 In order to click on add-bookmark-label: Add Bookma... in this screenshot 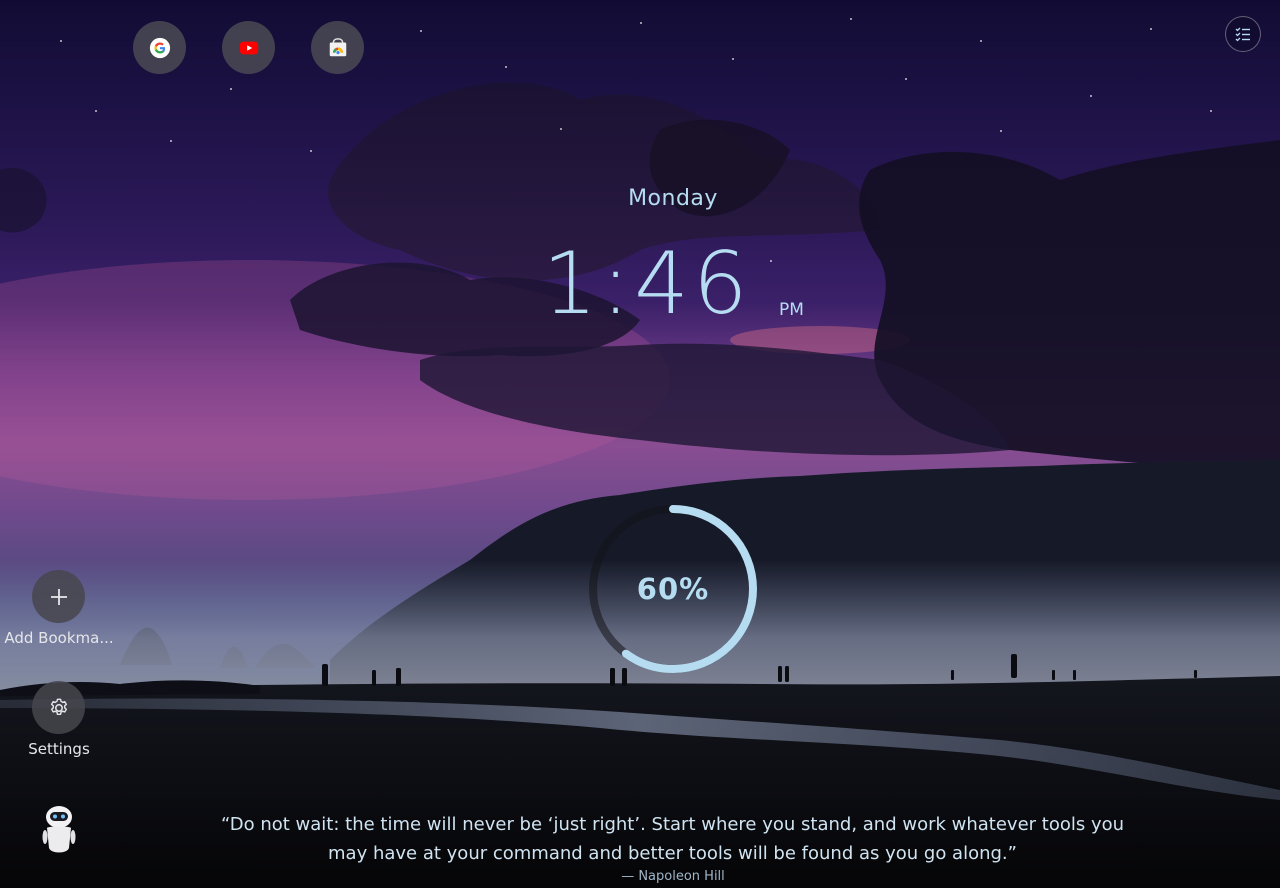, I will do `click(59, 638)`.